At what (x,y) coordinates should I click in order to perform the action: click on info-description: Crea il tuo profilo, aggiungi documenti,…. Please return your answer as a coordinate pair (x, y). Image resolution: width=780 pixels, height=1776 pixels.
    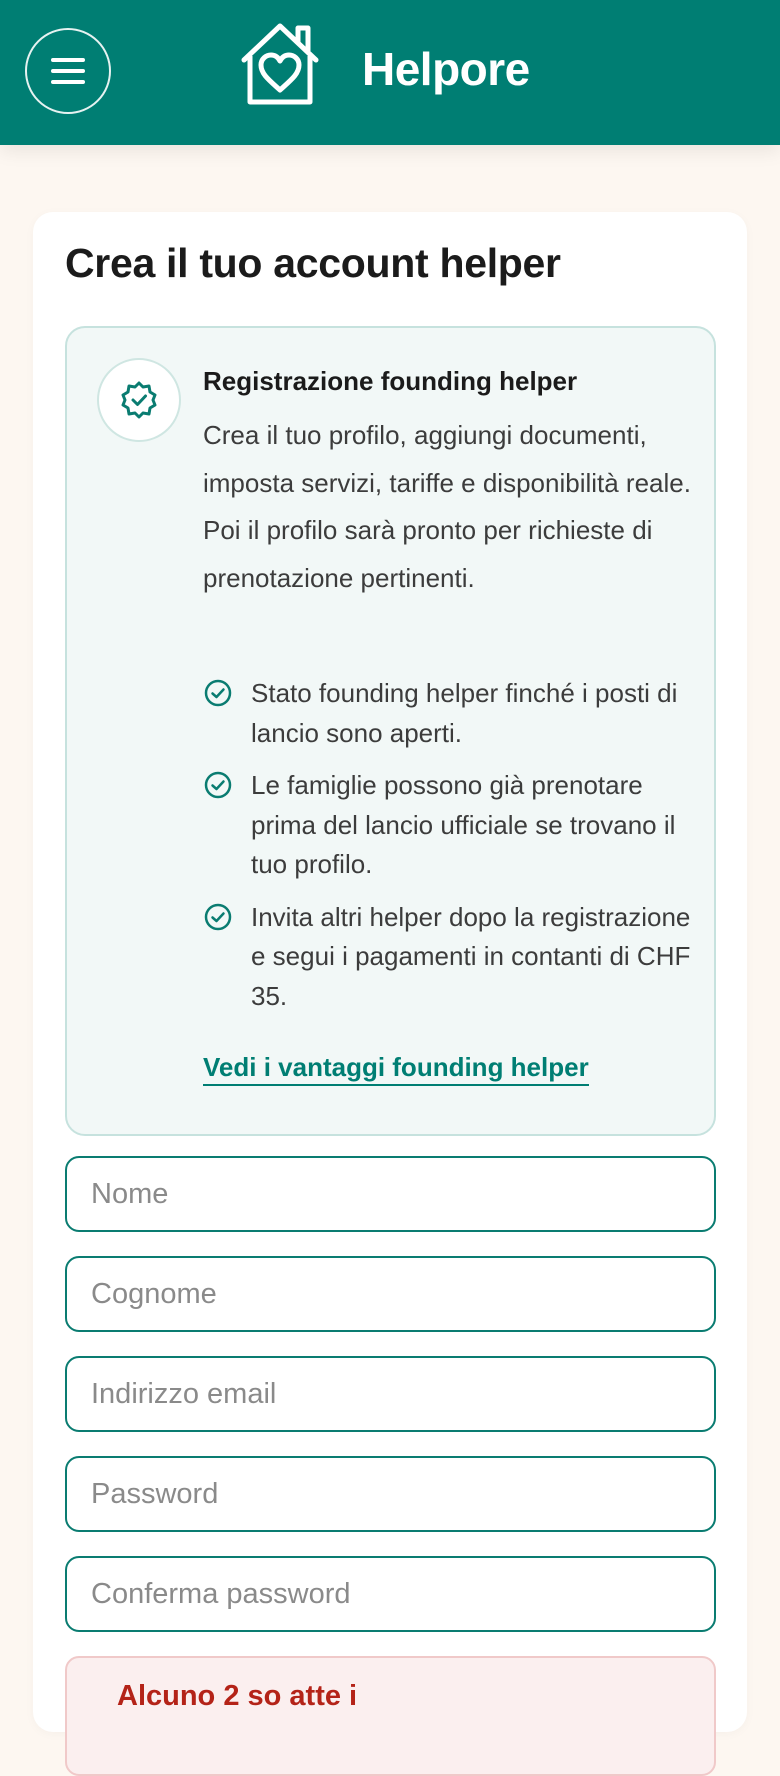
    Looking at the image, I should click on (447, 506).